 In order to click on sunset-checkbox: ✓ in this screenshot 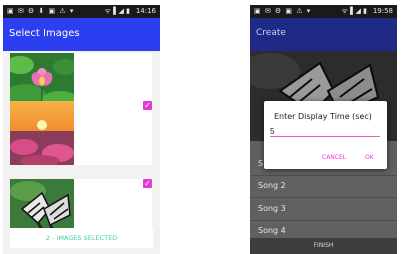, I will do `click(147, 105)`.